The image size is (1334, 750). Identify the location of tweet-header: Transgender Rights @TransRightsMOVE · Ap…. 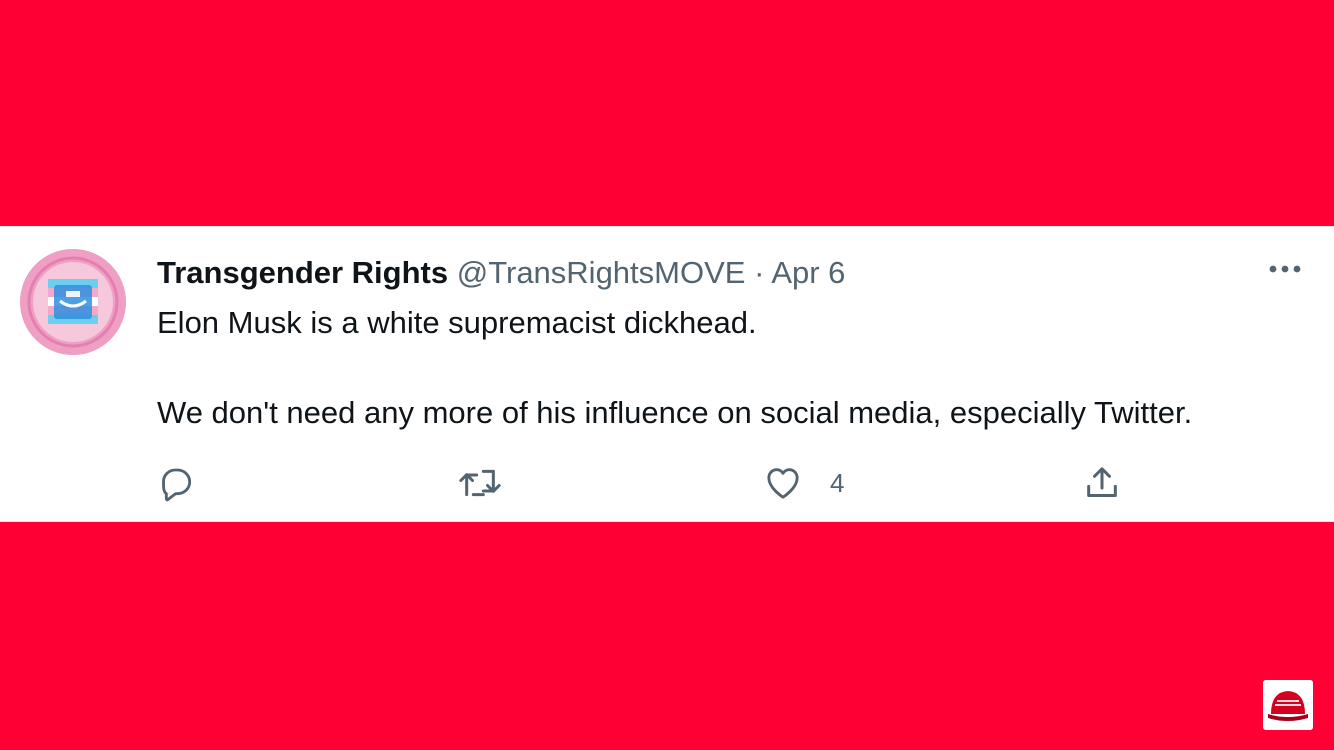
(501, 273).